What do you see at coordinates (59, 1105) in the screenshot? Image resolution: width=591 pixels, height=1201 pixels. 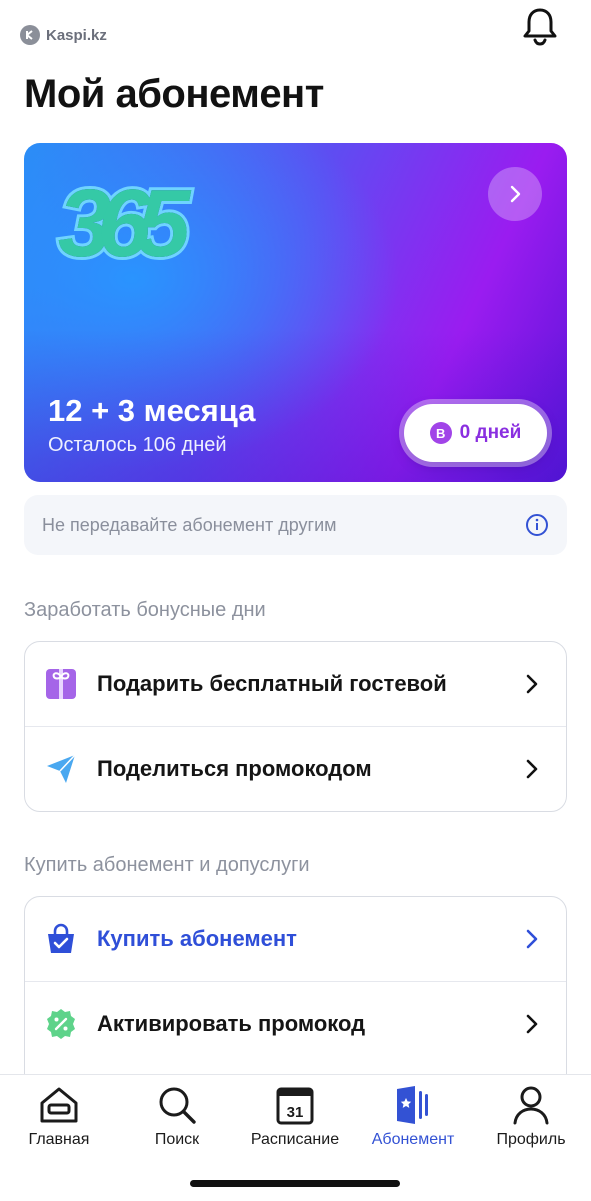 I see `home-icon` at bounding box center [59, 1105].